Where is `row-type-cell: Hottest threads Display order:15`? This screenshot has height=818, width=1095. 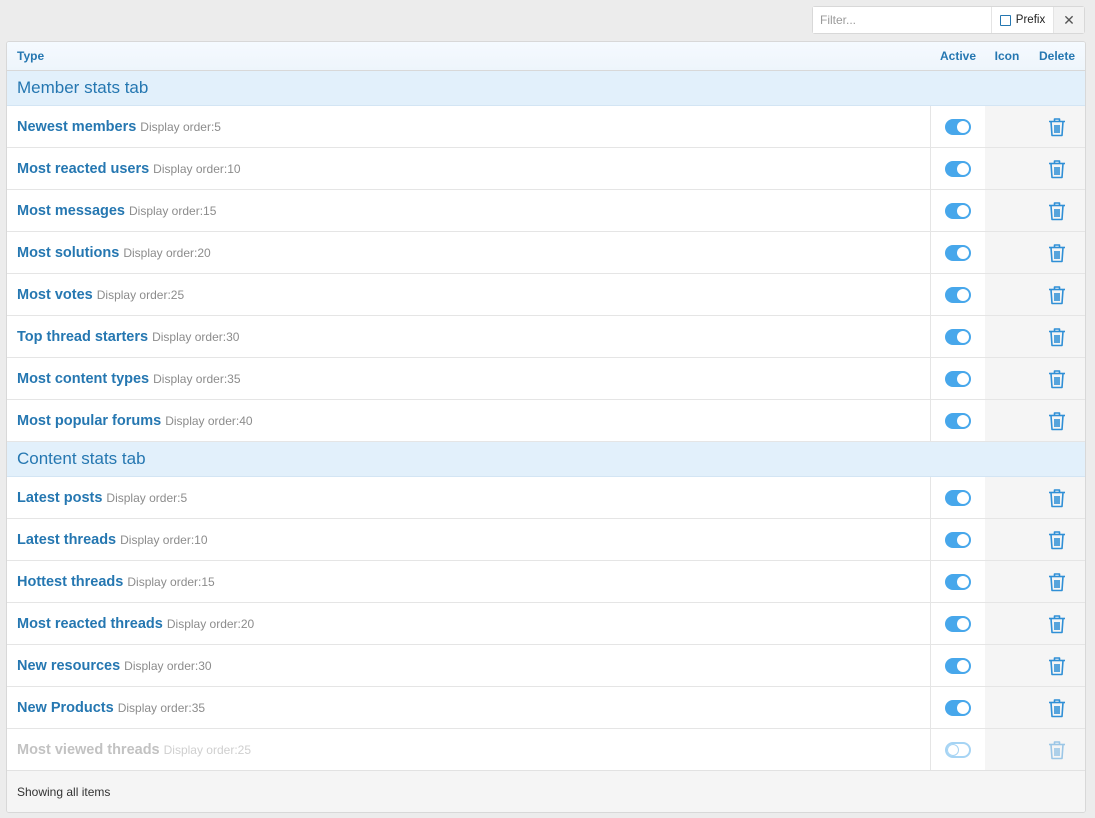 row-type-cell: Hottest threads Display order:15 is located at coordinates (469, 581).